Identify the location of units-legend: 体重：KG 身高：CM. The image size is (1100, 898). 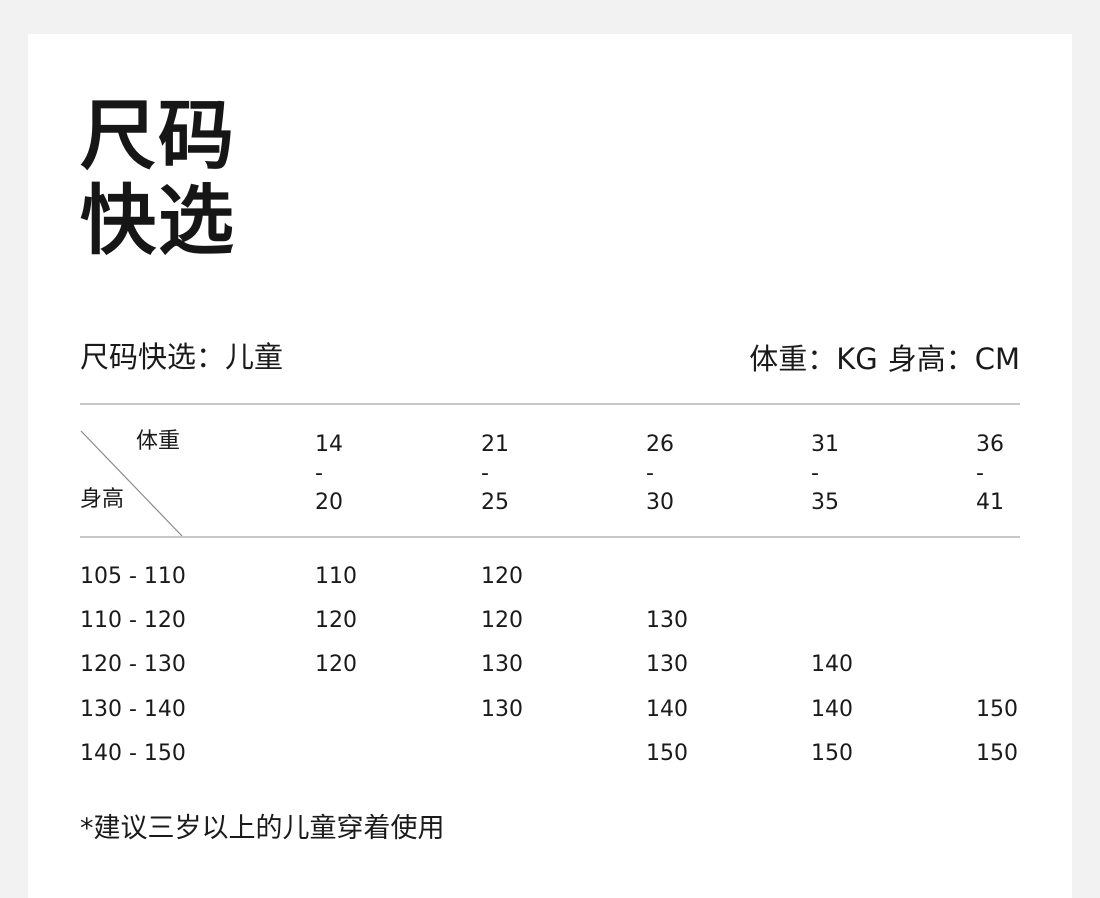
(884, 359).